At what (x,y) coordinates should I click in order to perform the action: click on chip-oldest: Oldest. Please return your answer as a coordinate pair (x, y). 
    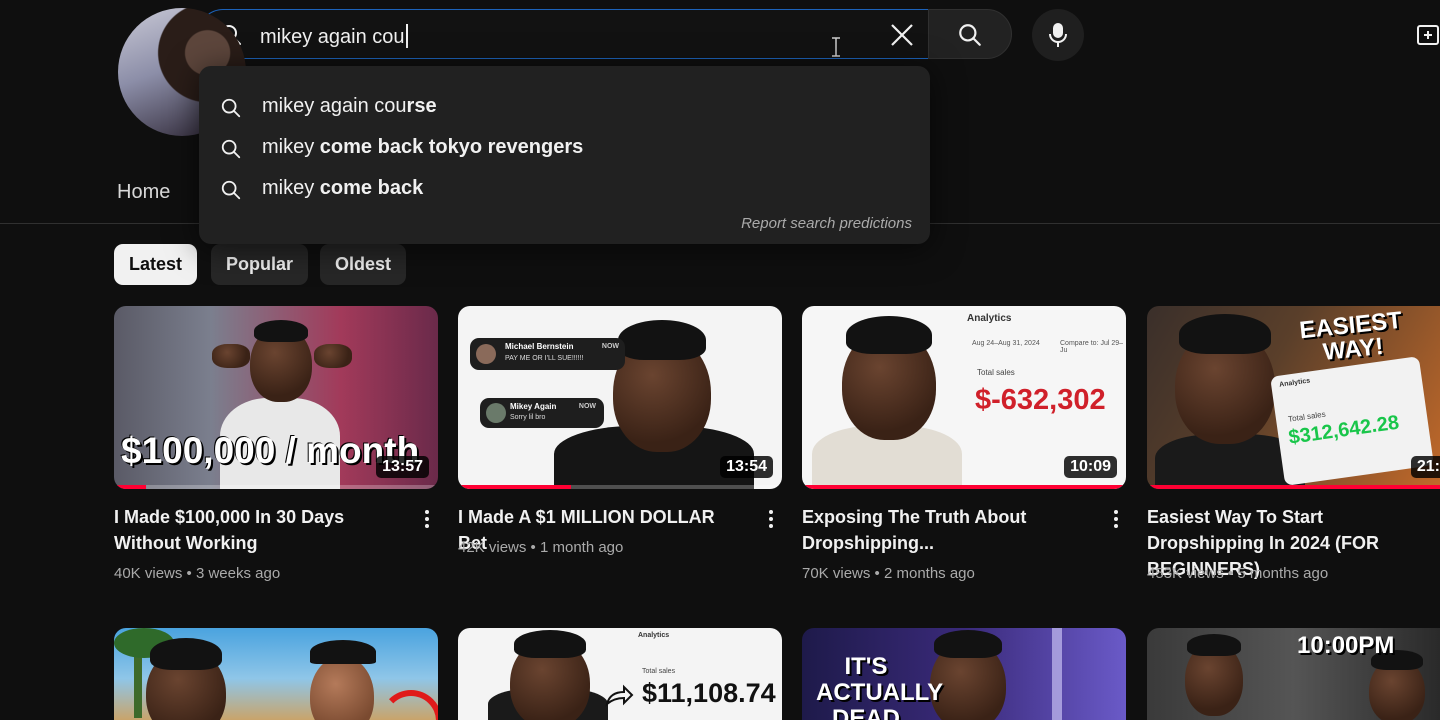
    Looking at the image, I should click on (363, 264).